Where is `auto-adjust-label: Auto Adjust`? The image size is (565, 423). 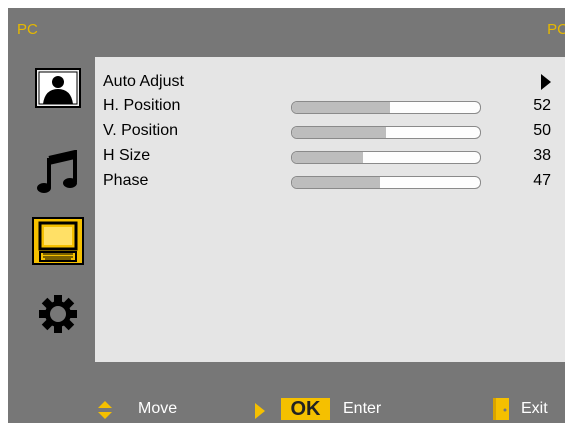
auto-adjust-label: Auto Adjust is located at coordinates (143, 81).